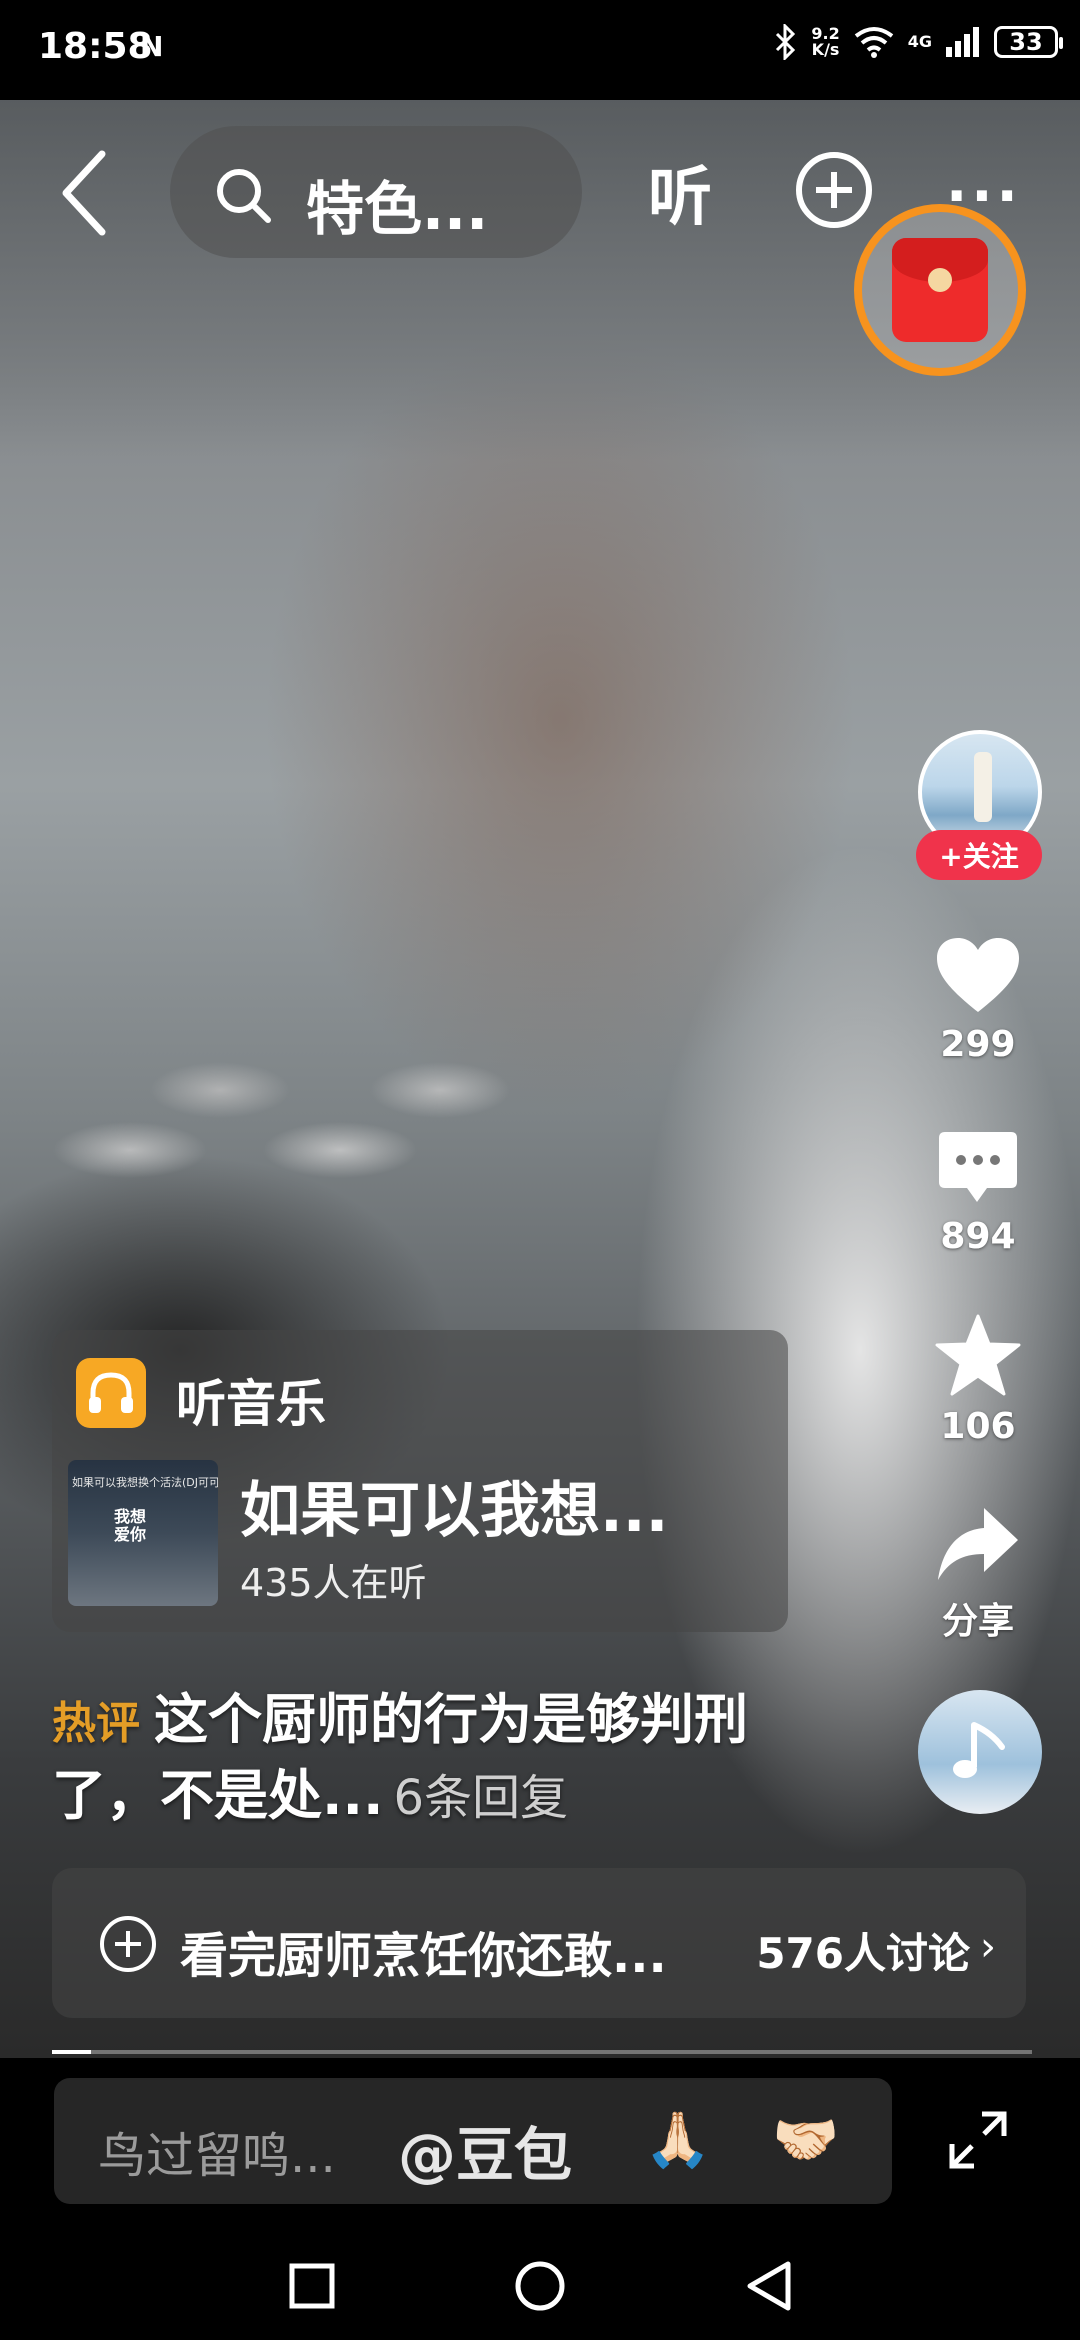 The height and width of the screenshot is (2340, 1080). I want to click on album-art-text-top: 如果可以我想换个活法(DJ可可版), so click(145, 1482).